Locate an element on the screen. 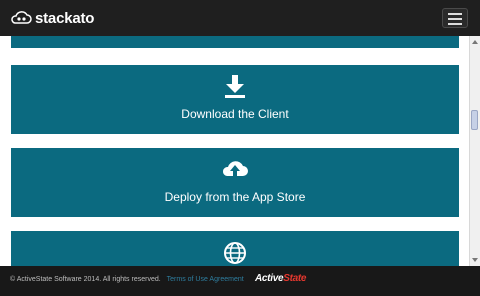 Image resolution: width=480 pixels, height=296 pixels. vertical-scrollbar is located at coordinates (474, 151).